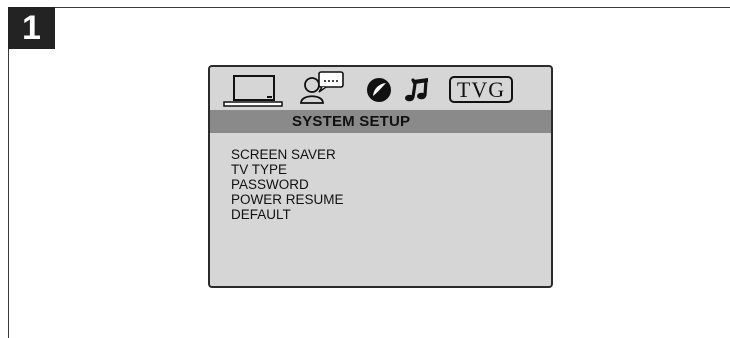  Describe the element at coordinates (369, 7) in the screenshot. I see `top-border-rule` at that location.